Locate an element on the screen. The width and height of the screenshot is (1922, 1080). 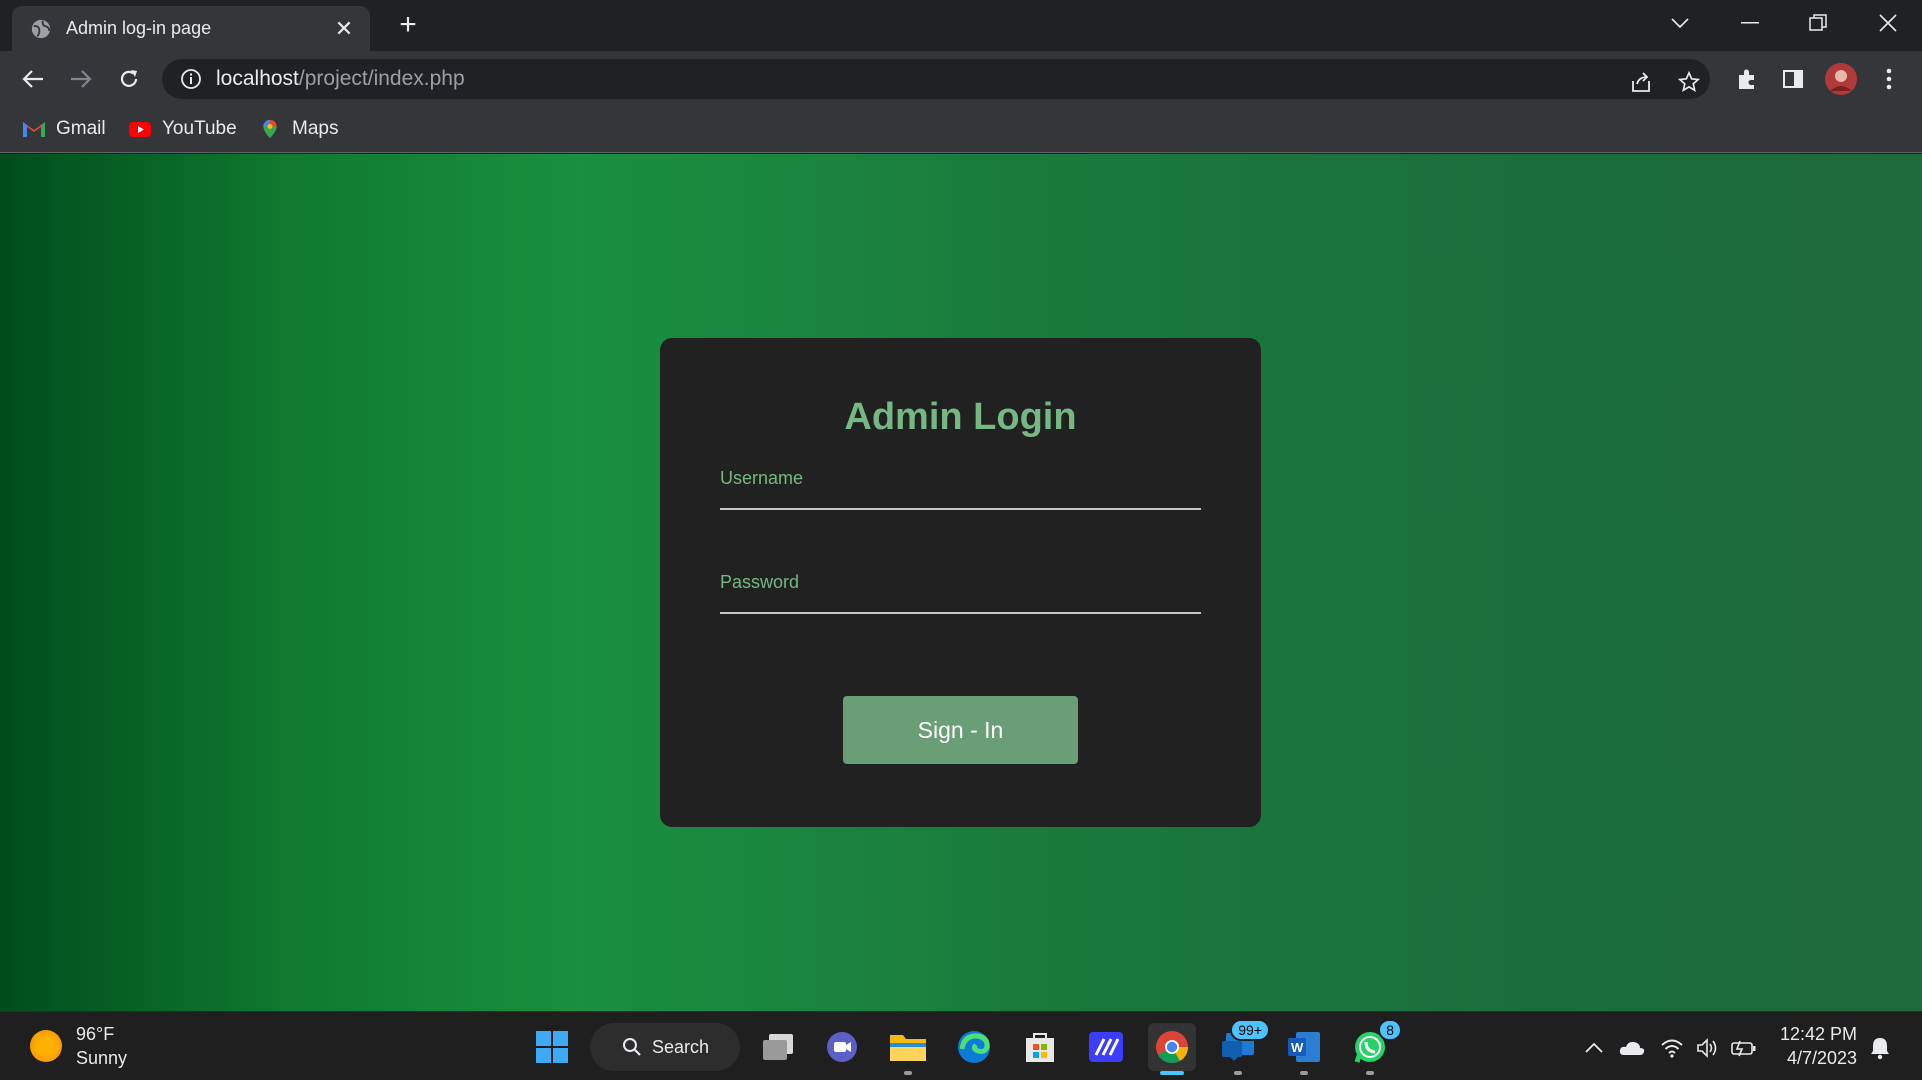
bookmark-label: Gmail is located at coordinates (81, 128).